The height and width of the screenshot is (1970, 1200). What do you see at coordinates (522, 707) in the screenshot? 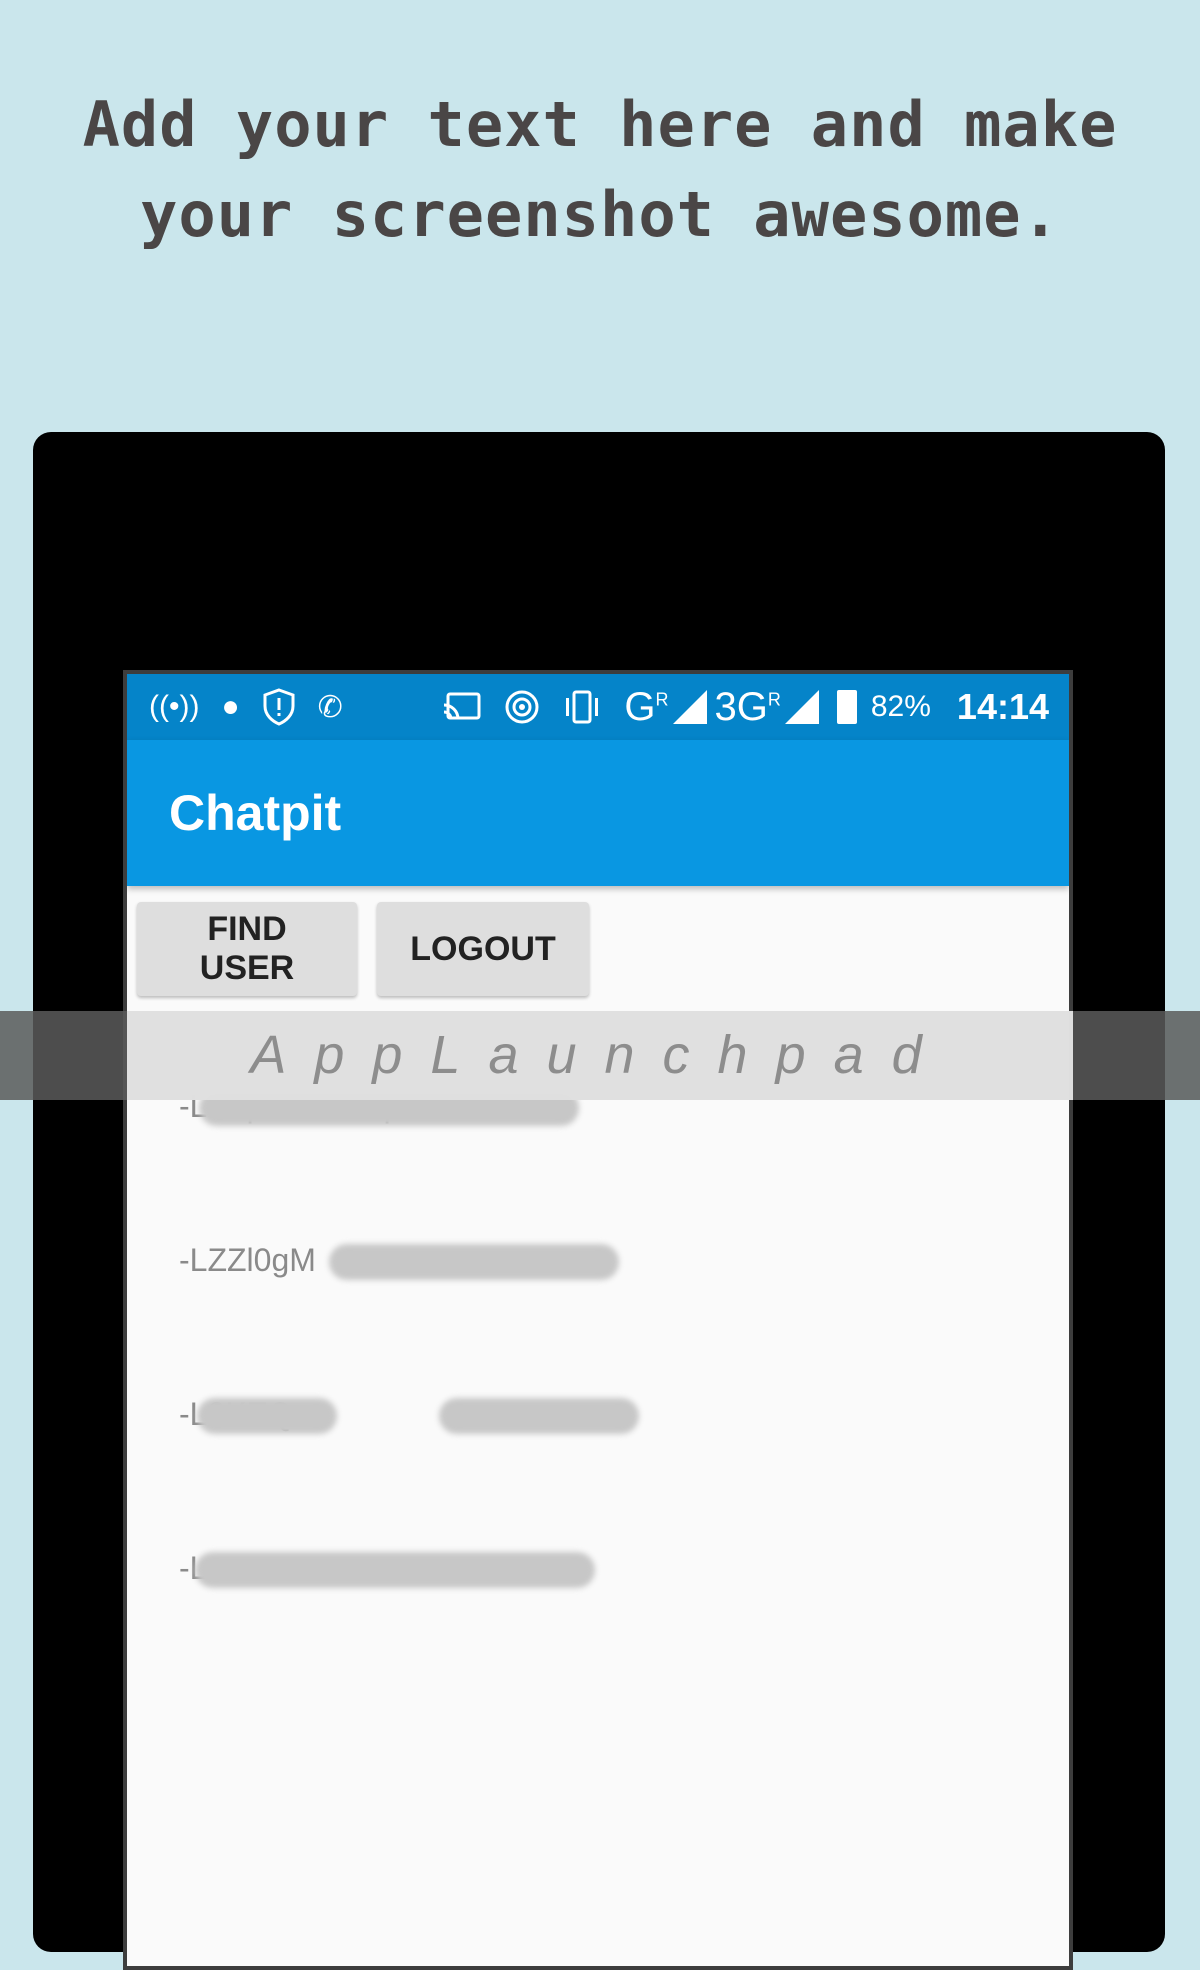
I see `wifi-tether-icon` at bounding box center [522, 707].